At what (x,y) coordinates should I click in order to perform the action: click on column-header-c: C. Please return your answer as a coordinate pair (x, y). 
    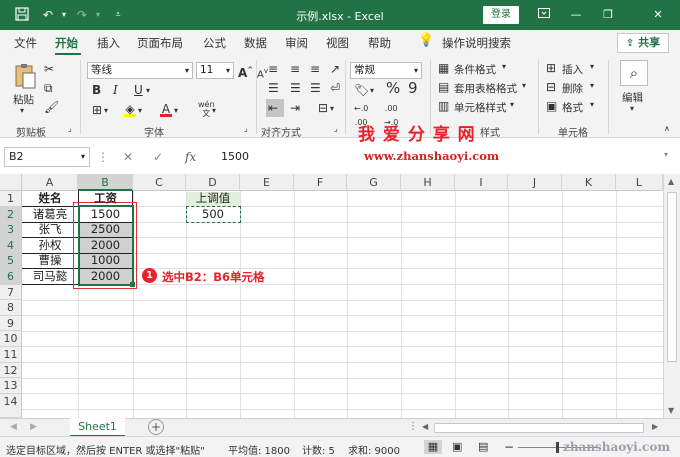
    Looking at the image, I should click on (159, 182).